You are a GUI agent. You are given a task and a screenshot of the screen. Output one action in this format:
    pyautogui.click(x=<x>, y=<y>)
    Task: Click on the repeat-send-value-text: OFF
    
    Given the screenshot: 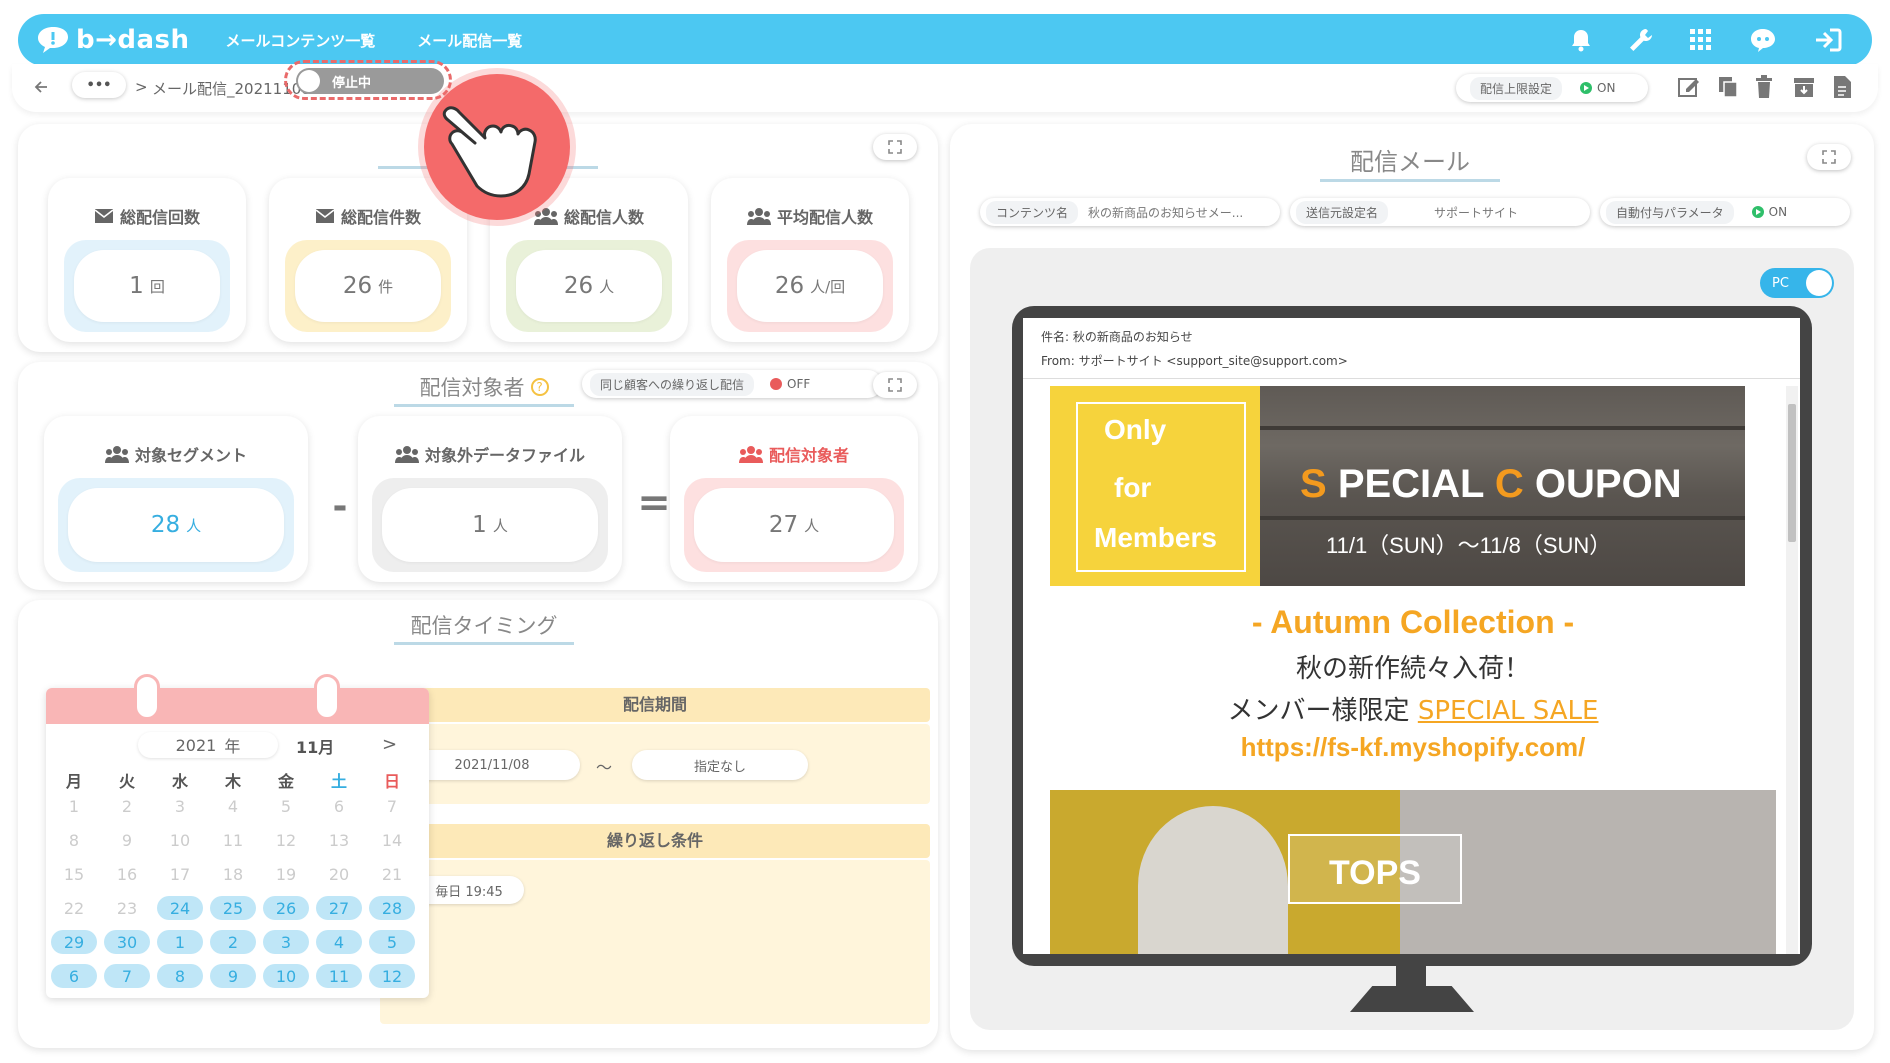 What is the action you would take?
    pyautogui.click(x=799, y=384)
    